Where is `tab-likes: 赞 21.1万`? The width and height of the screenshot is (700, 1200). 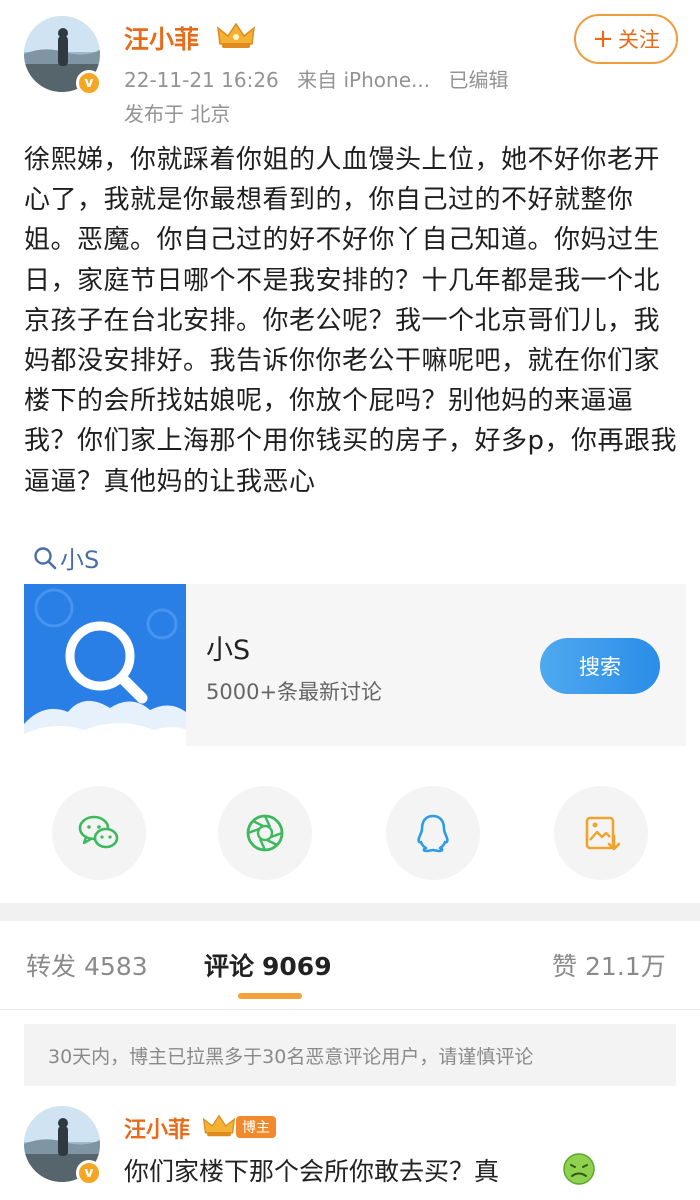 tab-likes: 赞 21.1万 is located at coordinates (609, 965).